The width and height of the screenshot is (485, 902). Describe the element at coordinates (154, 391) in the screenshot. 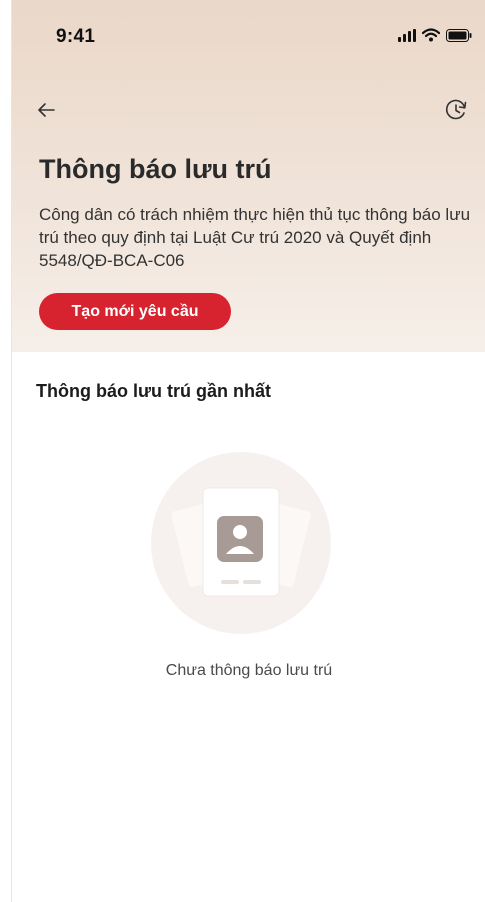

I see `recent-section-title: Thông báo lưu trú gần nhất` at that location.